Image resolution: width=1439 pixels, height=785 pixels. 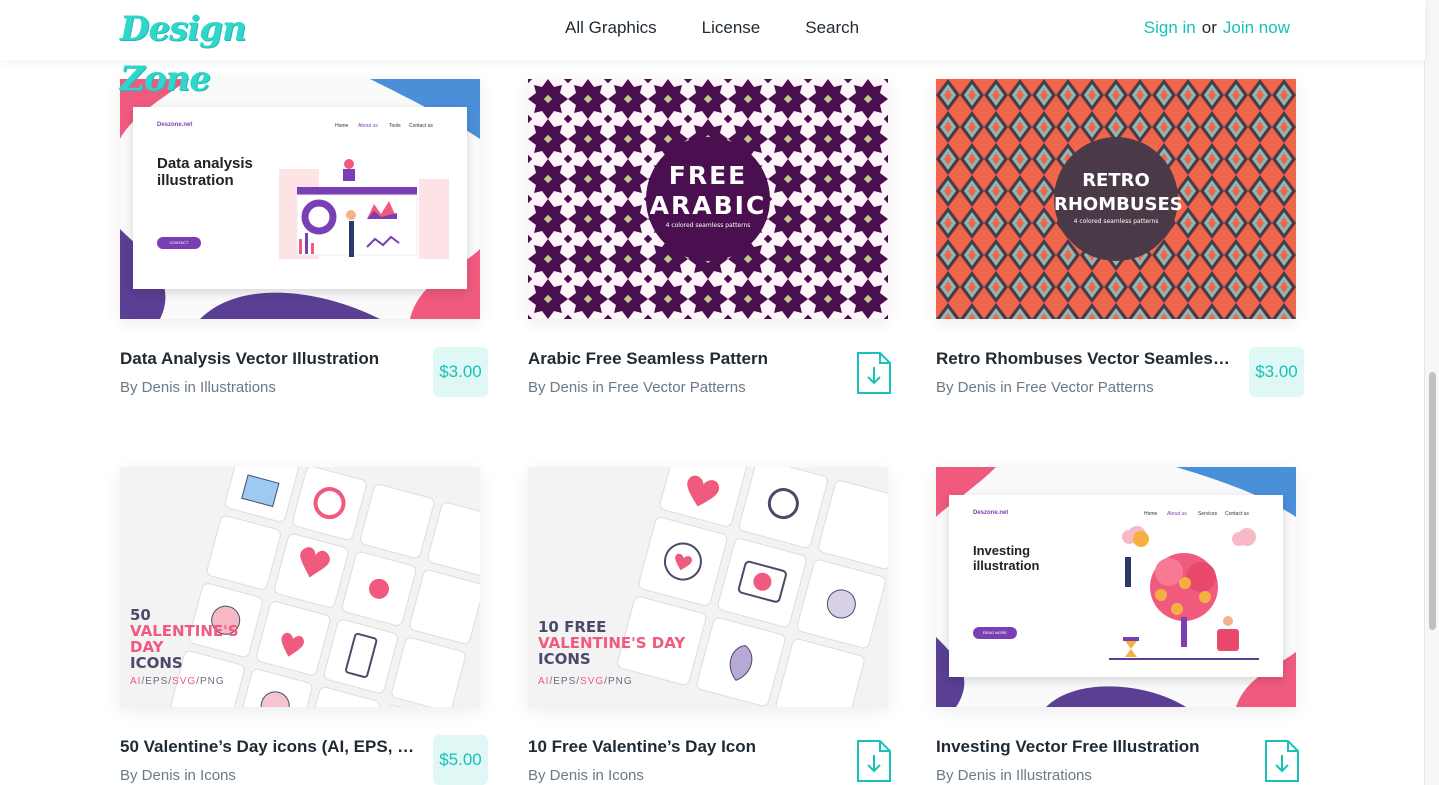 I want to click on mockup-nav-tools: Tools, so click(x=395, y=126).